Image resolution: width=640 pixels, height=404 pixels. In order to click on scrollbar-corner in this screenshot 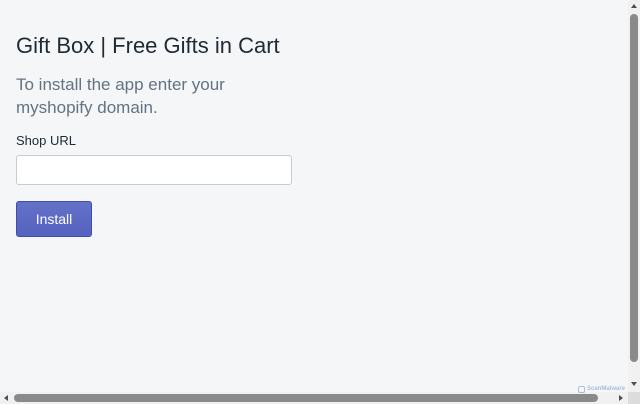, I will do `click(634, 398)`.